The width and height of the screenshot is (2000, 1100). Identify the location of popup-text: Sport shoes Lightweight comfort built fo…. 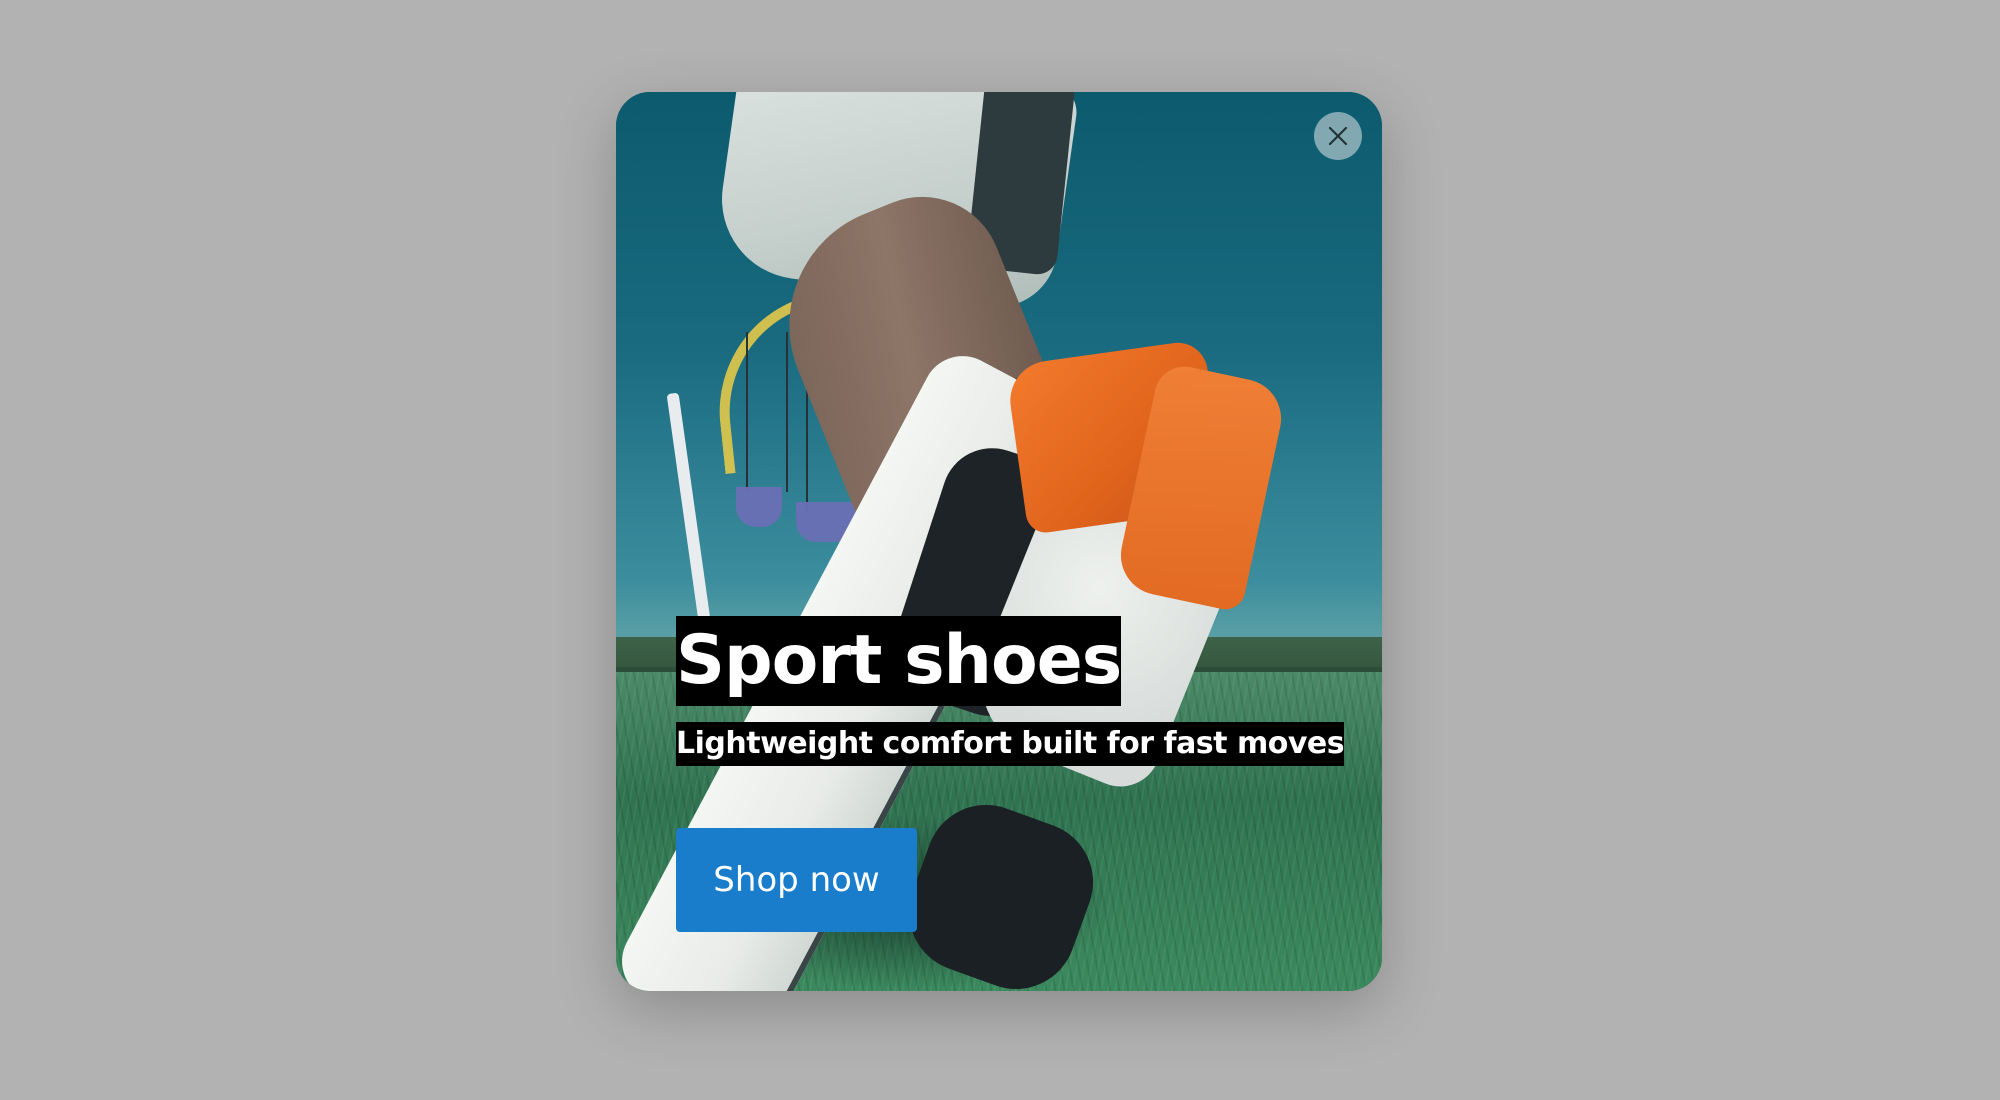
(1010, 691).